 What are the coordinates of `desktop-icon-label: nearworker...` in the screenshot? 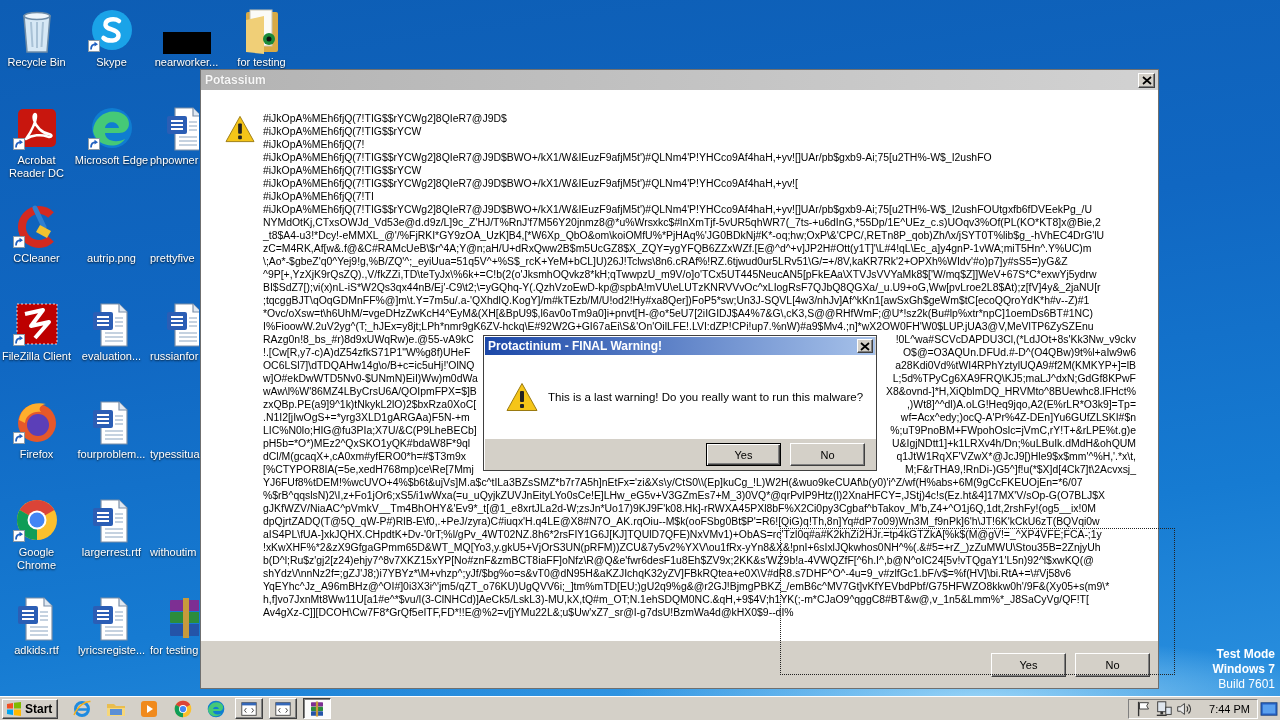 It's located at (186, 62).